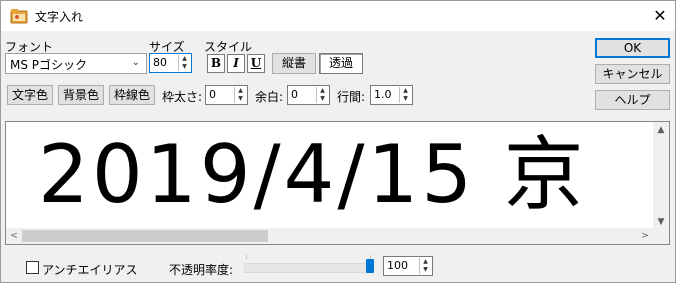 The image size is (676, 283). Describe the element at coordinates (341, 63) in the screenshot. I see `transparent-button: 透過` at that location.